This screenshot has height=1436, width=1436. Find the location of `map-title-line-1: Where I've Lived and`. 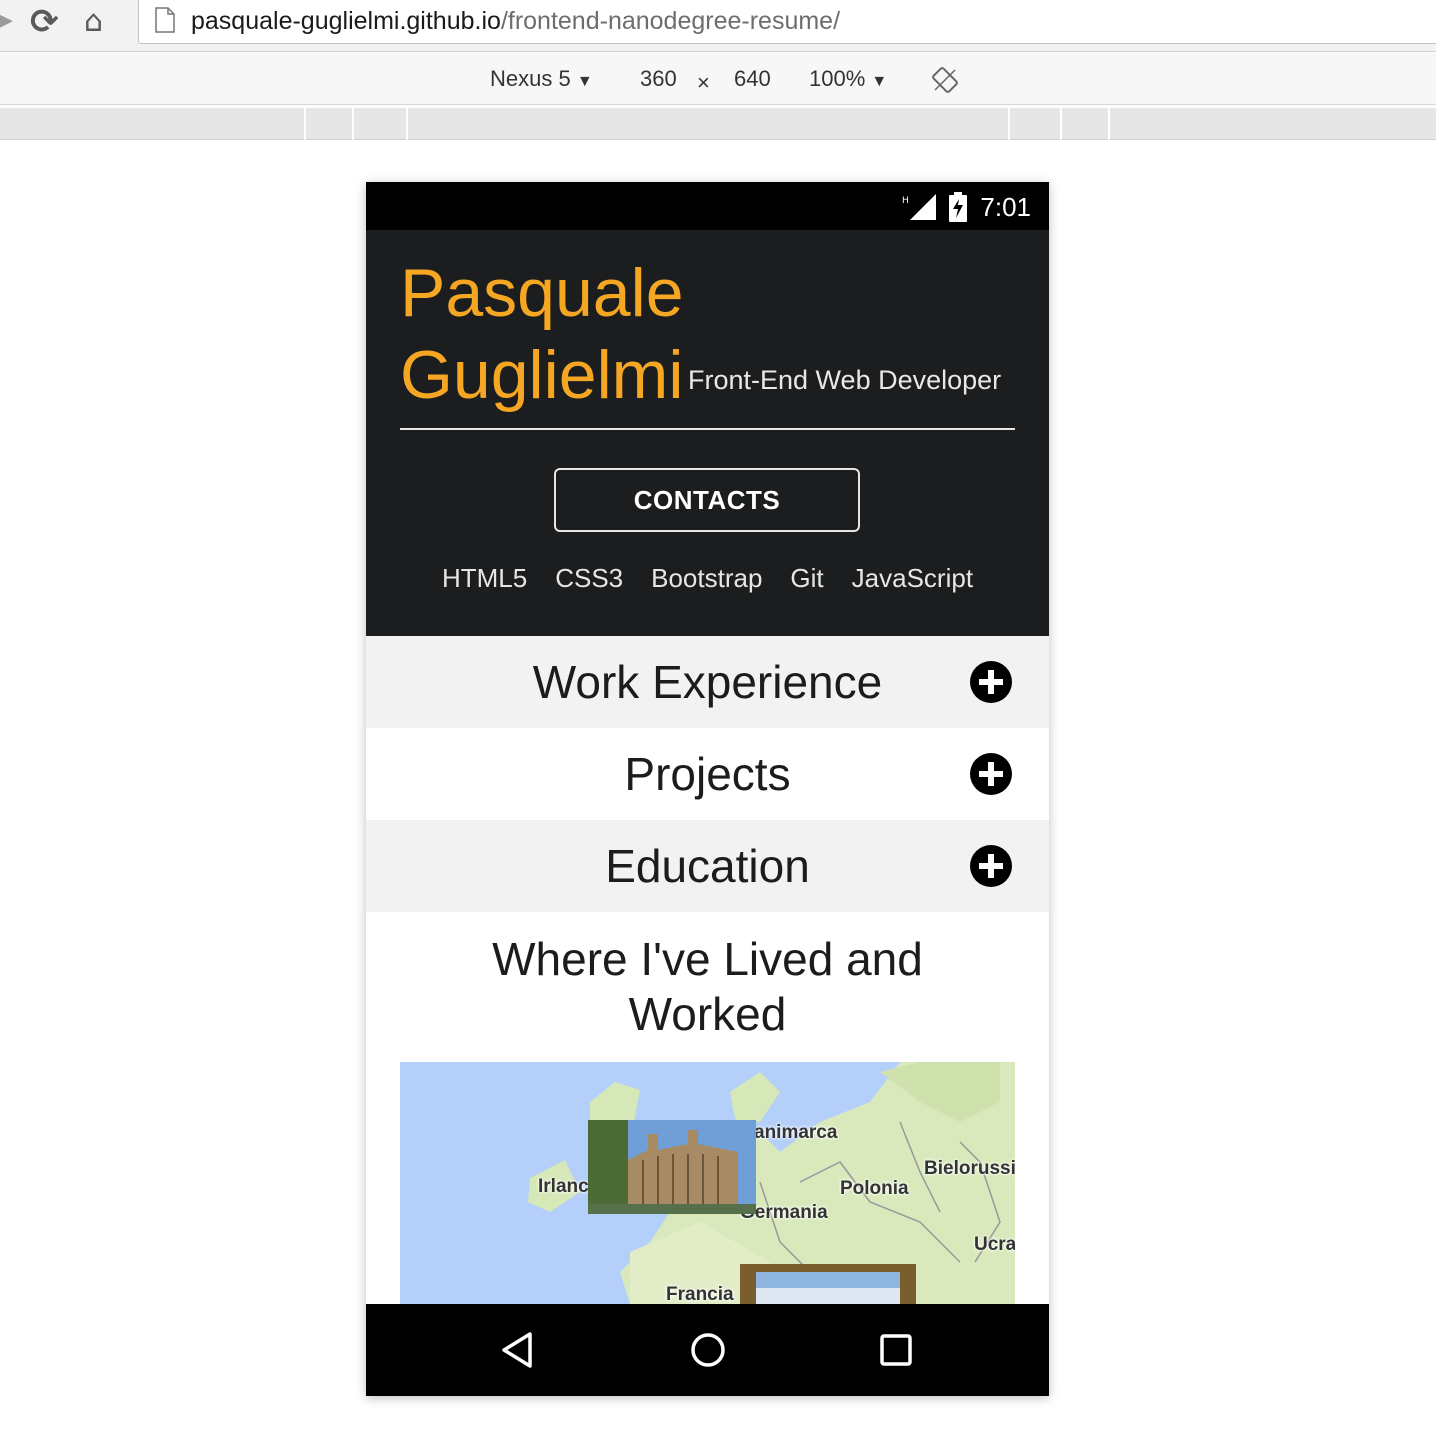

map-title-line-1: Where I've Lived and is located at coordinates (707, 959).